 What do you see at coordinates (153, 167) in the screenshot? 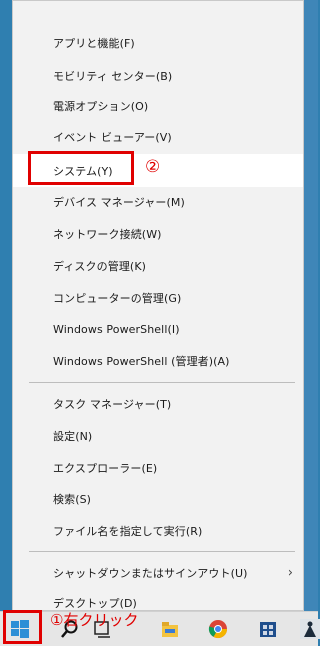
I see `annotation-step2: ②` at bounding box center [153, 167].